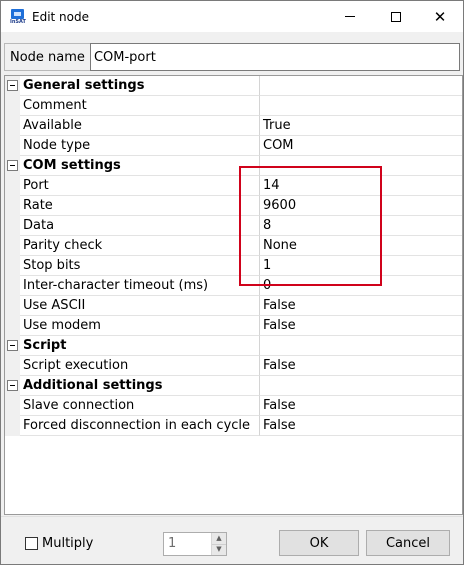 This screenshot has width=464, height=565. I want to click on node-name-label: Node name, so click(47, 57).